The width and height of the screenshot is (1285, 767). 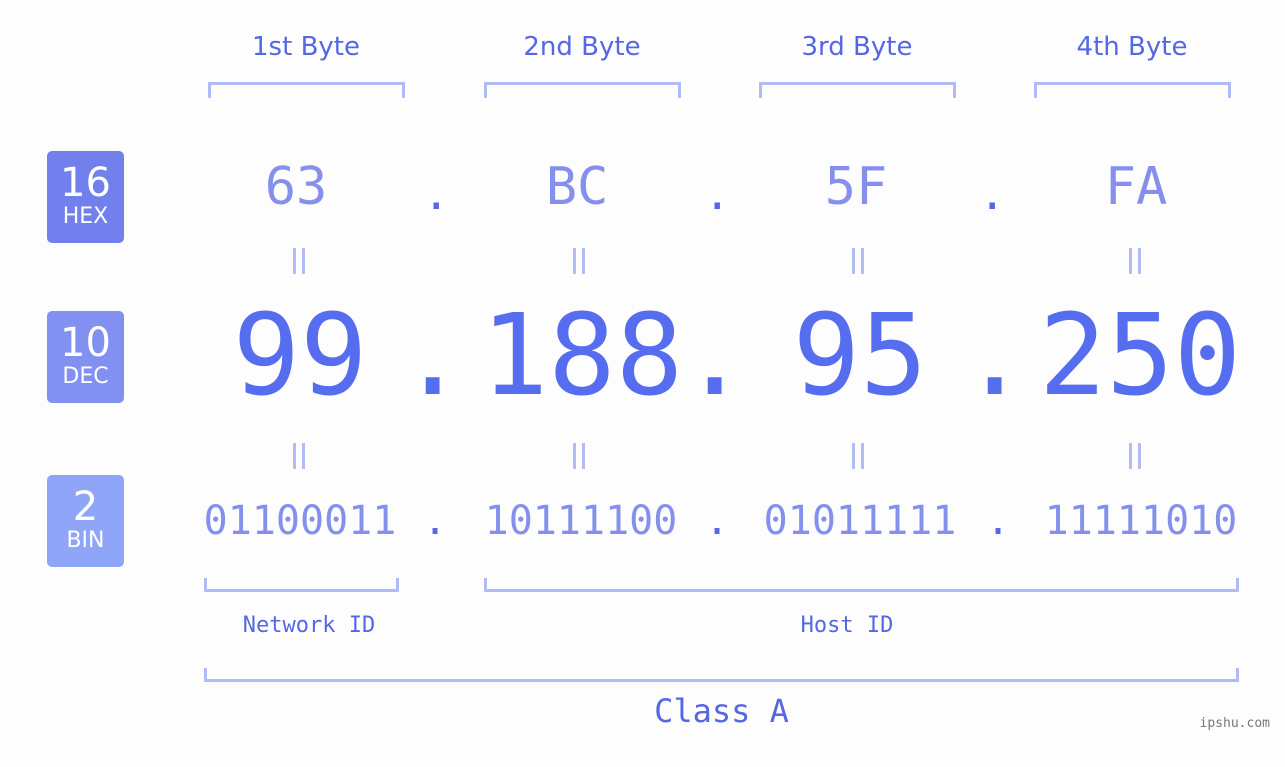 What do you see at coordinates (301, 585) in the screenshot?
I see `network-id-bracket` at bounding box center [301, 585].